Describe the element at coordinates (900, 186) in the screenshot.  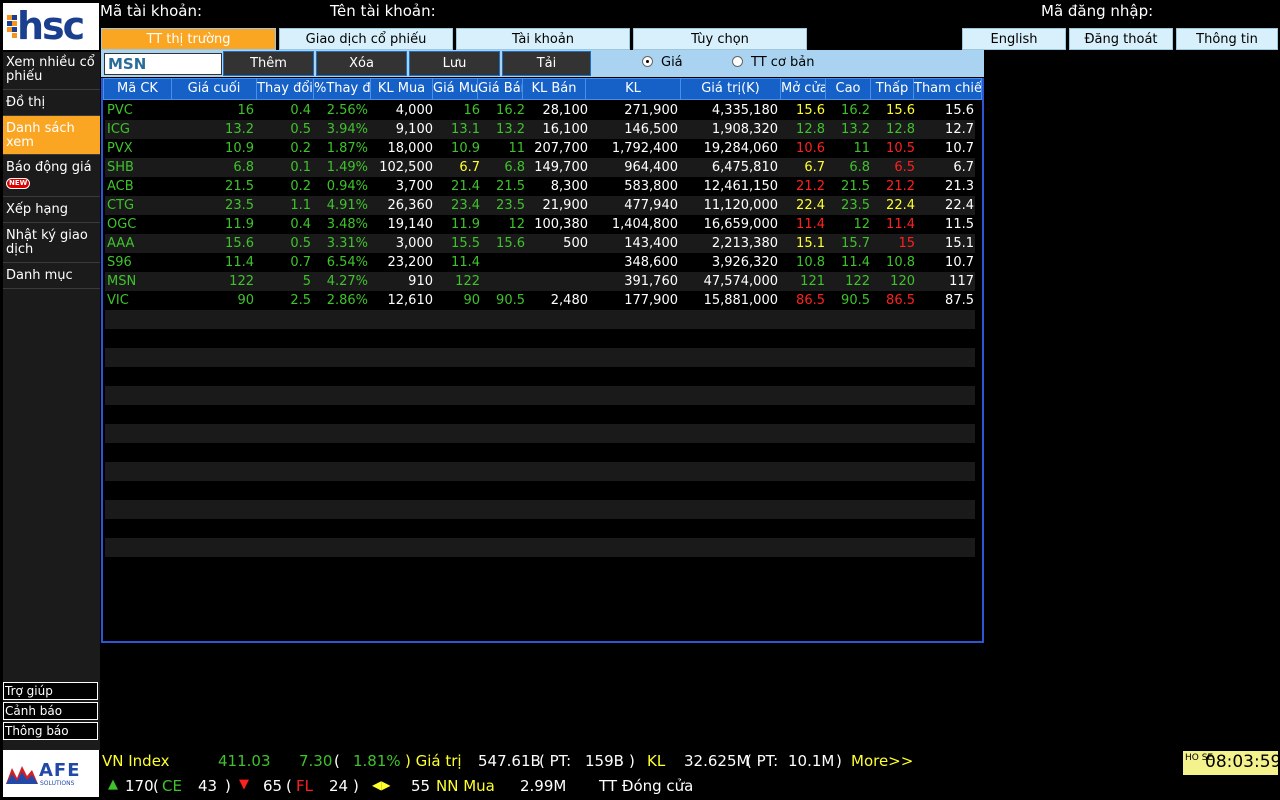
I see `table-cell: 21.2` at that location.